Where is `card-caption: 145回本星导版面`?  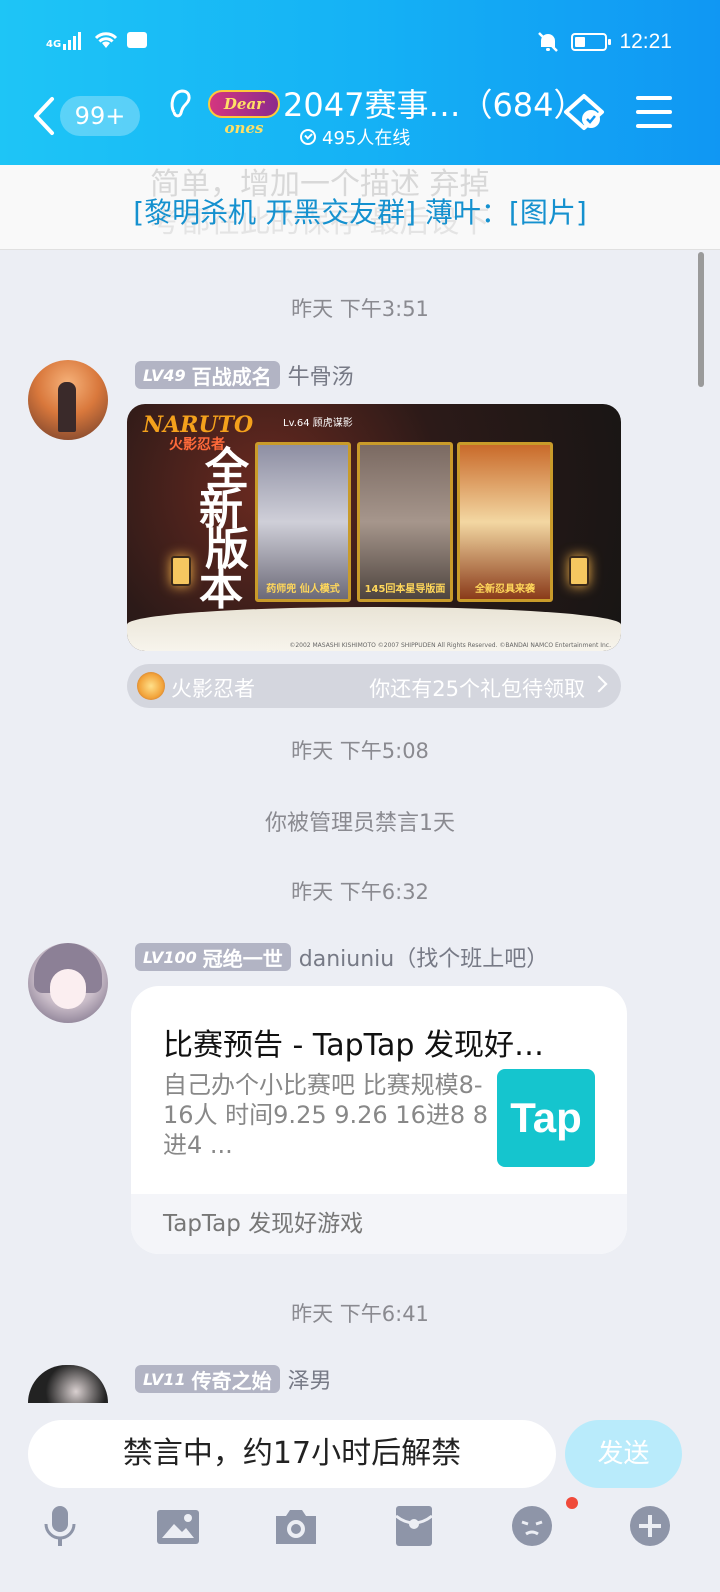
card-caption: 145回本星导版面 is located at coordinates (405, 589).